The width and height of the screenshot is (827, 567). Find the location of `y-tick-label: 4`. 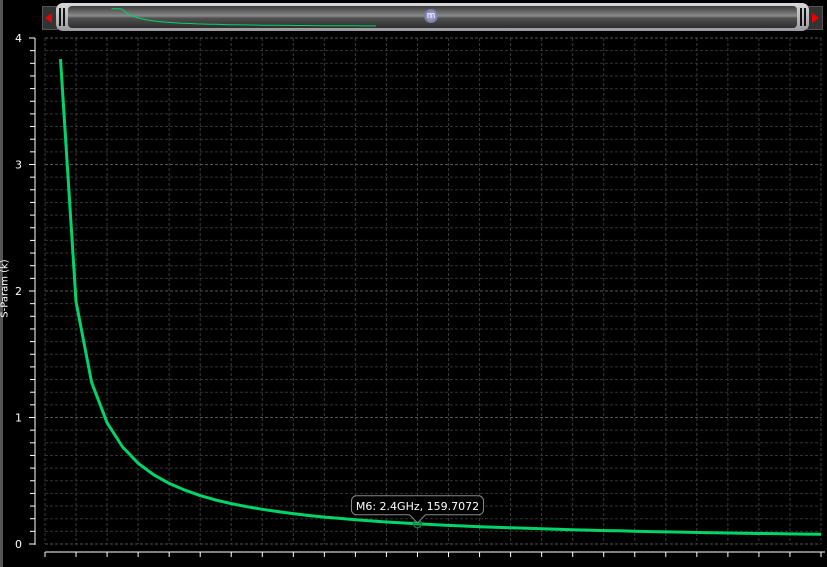

y-tick-label: 4 is located at coordinates (18, 38).